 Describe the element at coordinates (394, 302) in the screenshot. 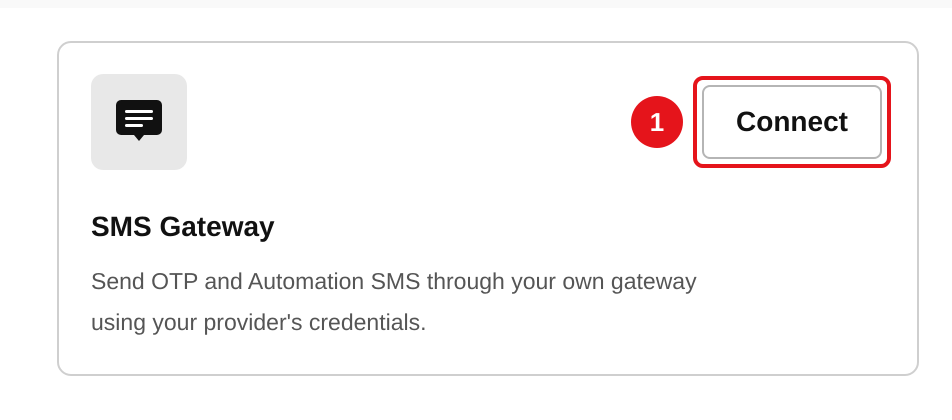

I see `card-description: Send OTP and Automation SMS through your own gateway using your provider's credentials.` at that location.